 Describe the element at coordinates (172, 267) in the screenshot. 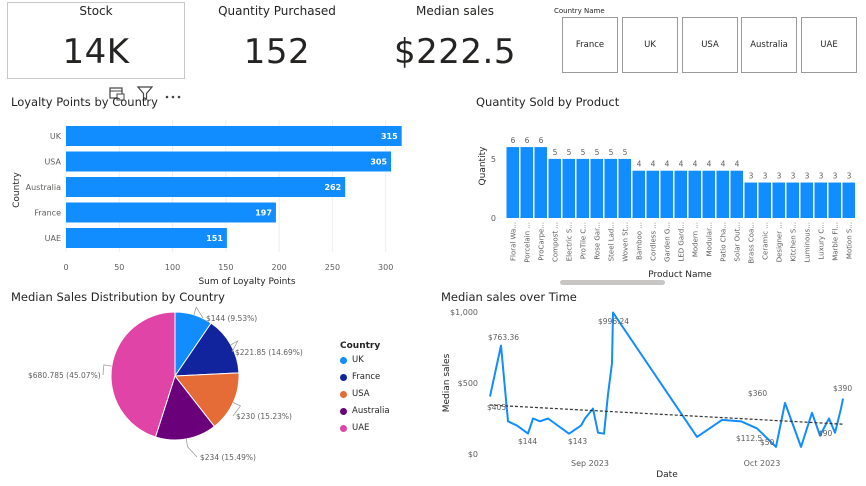

I see `x-tick-label: 100` at that location.